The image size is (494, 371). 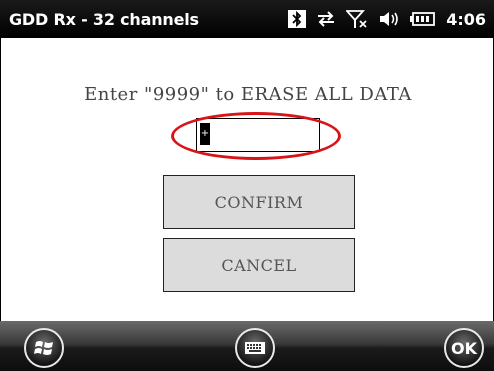 I want to click on erase-prompt: Enter "9999" to ERASE ALL DATA, so click(x=248, y=94).